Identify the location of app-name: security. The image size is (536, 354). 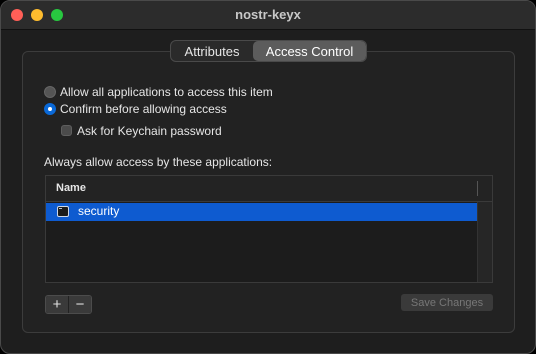
(99, 211).